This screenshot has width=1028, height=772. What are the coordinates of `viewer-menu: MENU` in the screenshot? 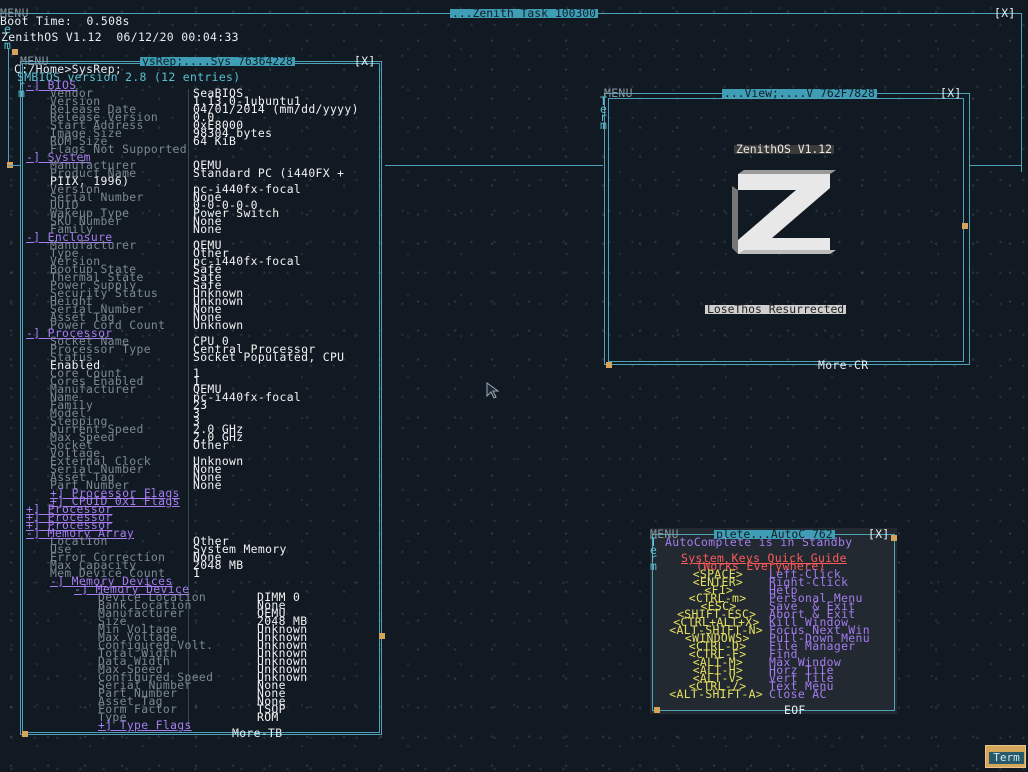 It's located at (618, 92).